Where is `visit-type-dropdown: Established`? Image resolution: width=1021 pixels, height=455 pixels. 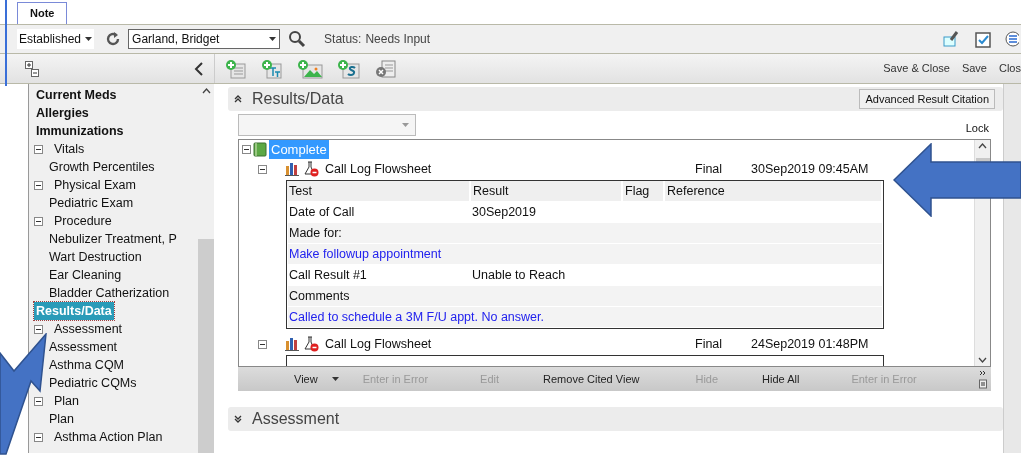
visit-type-dropdown: Established is located at coordinates (56, 39).